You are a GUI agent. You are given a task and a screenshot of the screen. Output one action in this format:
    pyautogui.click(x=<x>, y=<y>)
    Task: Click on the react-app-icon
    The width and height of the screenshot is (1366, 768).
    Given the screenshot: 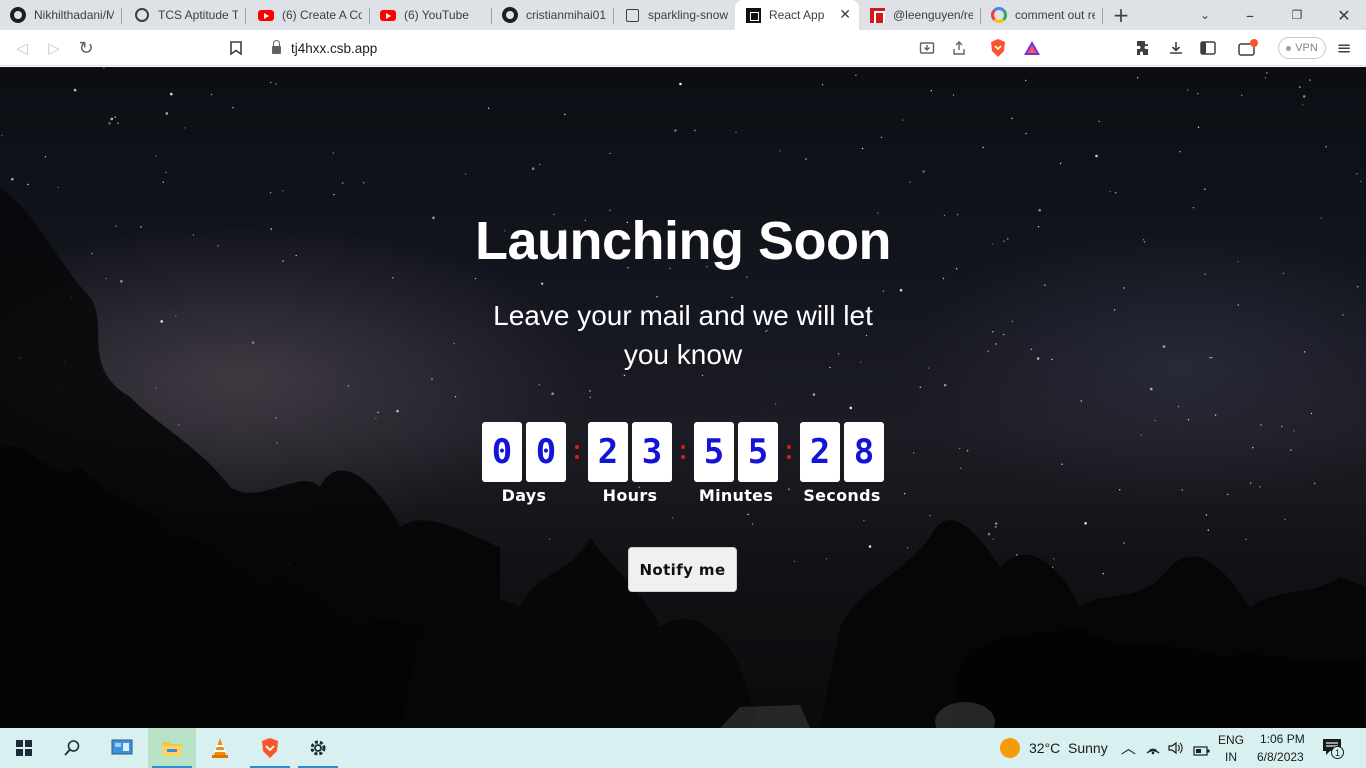 What is the action you would take?
    pyautogui.click(x=753, y=15)
    